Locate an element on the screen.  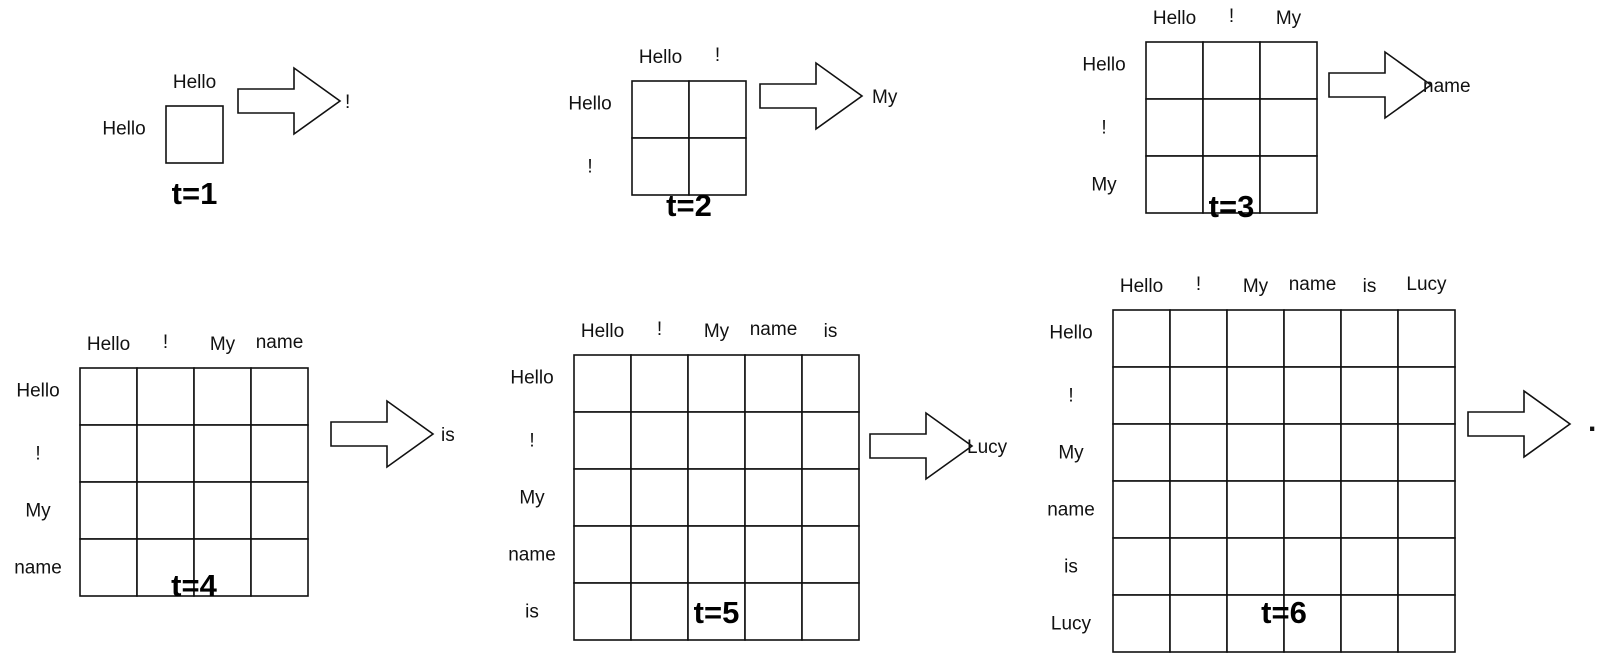
column-token-label: is is located at coordinates (1370, 286).